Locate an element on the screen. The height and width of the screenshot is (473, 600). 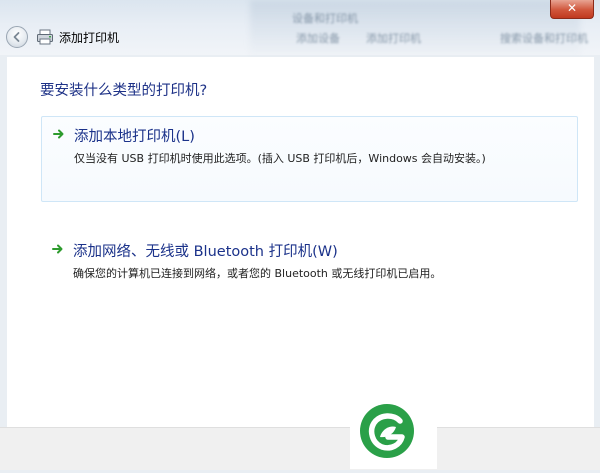
title-bar: 设备和打印机 添加设备 添加打印机 搜索设备和打印机 ✕ 添加打印机 is located at coordinates (300, 27).